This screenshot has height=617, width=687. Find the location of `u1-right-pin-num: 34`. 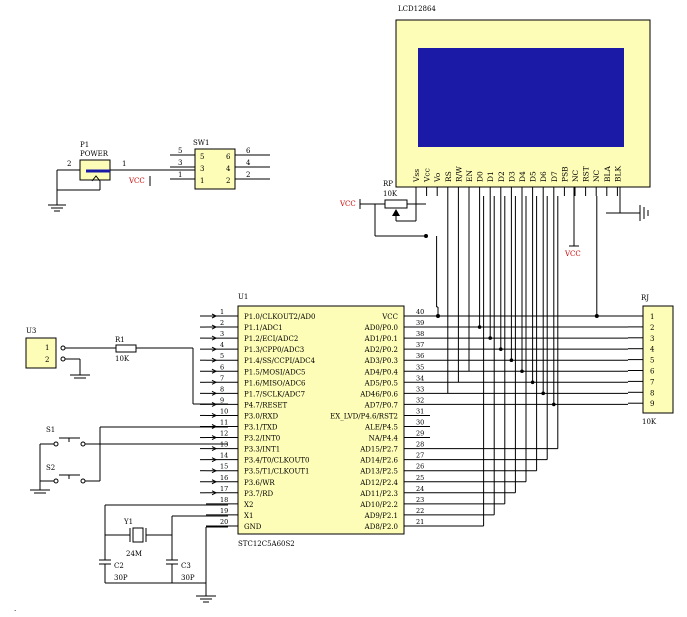

u1-right-pin-num: 34 is located at coordinates (420, 378).